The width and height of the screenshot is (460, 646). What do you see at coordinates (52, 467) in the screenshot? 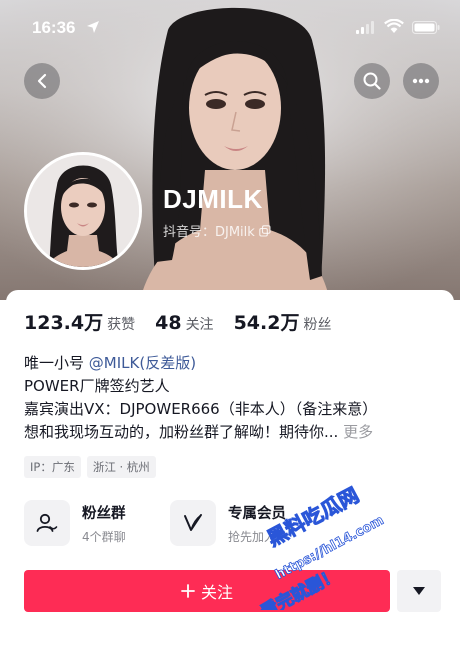
I see `tag-ip-location: IP：广东` at bounding box center [52, 467].